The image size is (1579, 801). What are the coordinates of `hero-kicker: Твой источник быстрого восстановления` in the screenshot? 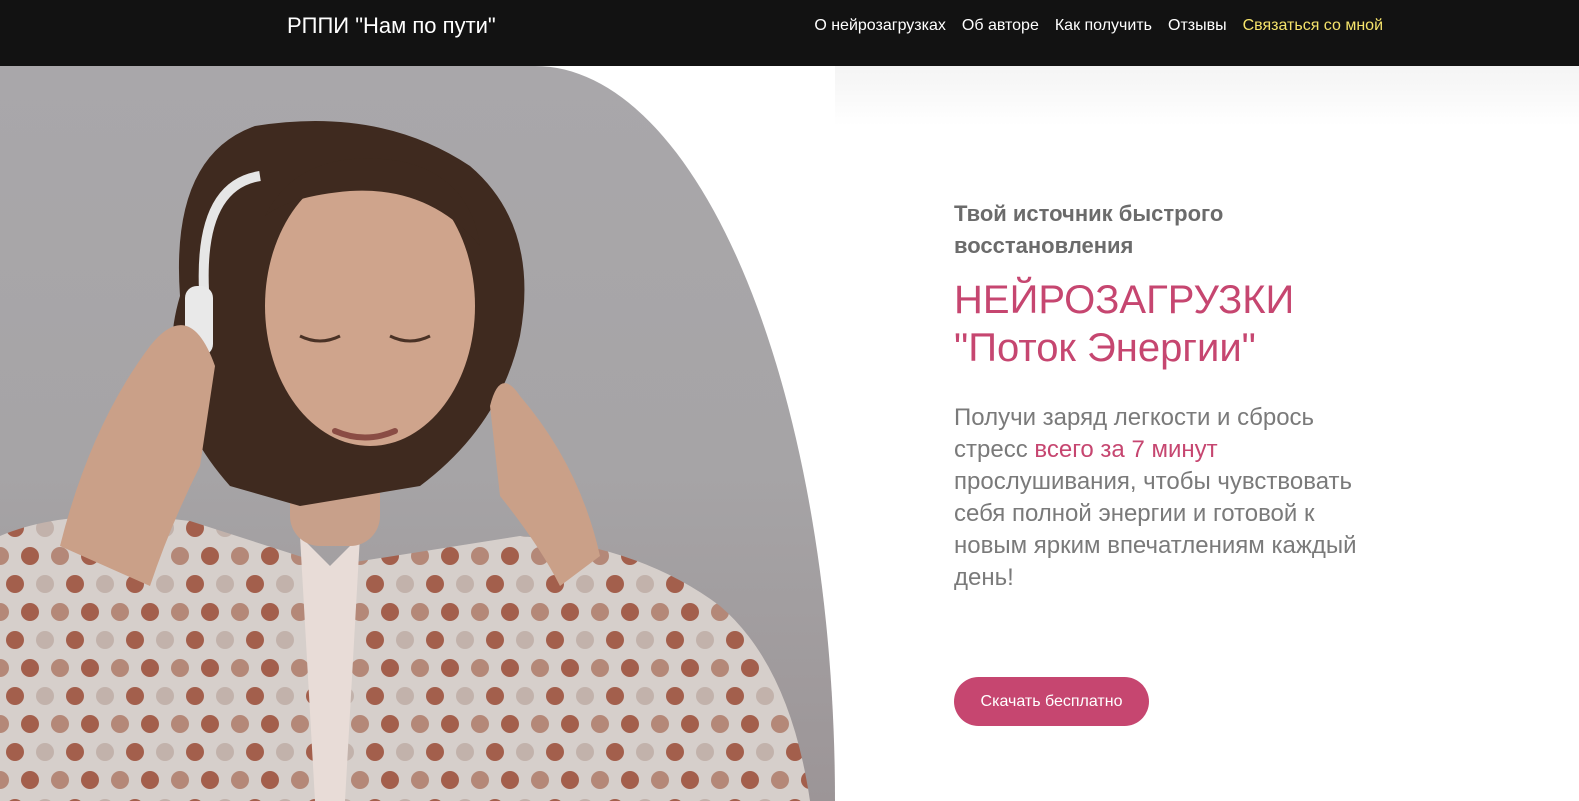 It's located at (1089, 229).